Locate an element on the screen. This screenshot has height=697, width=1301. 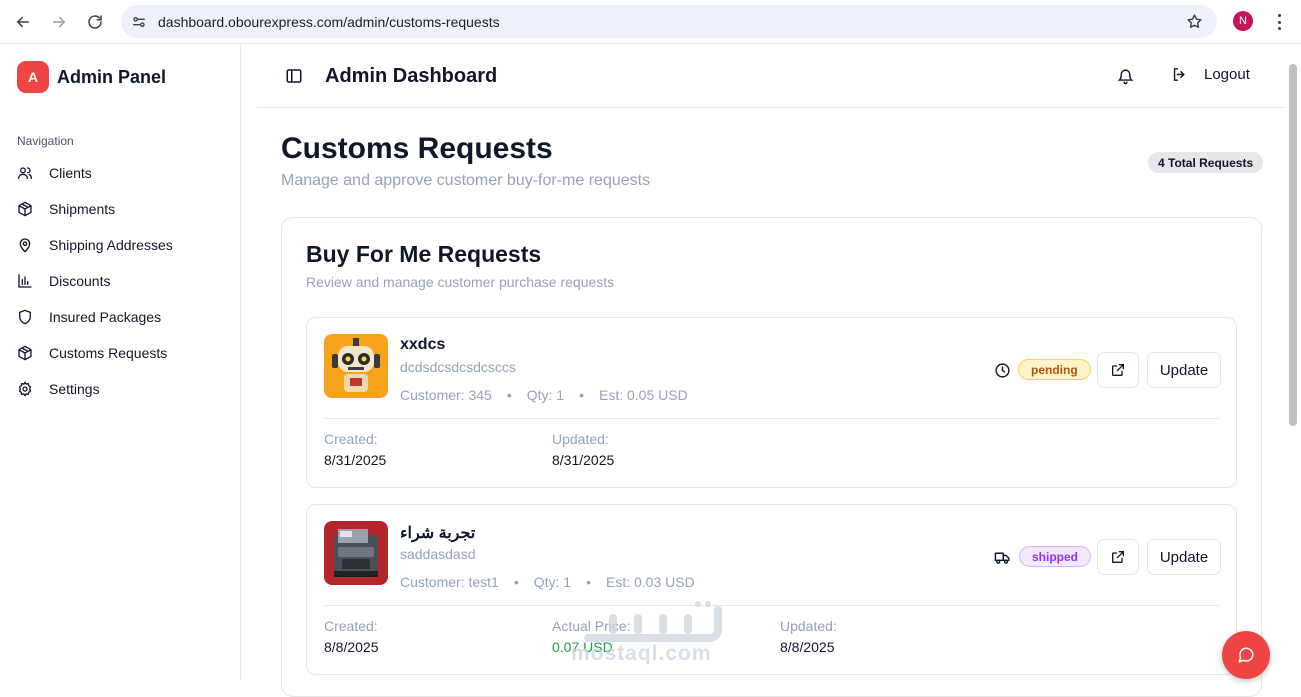
reload-icon is located at coordinates (95, 21).